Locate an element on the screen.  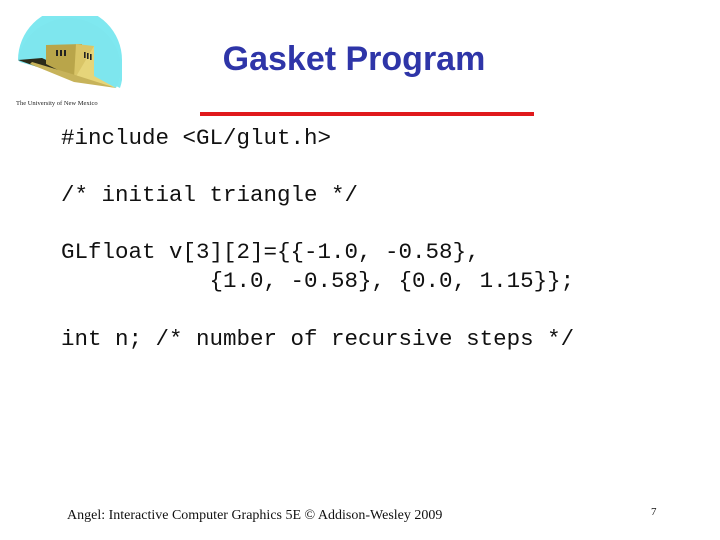
code-line: /* initial triangle */ is located at coordinates (210, 195).